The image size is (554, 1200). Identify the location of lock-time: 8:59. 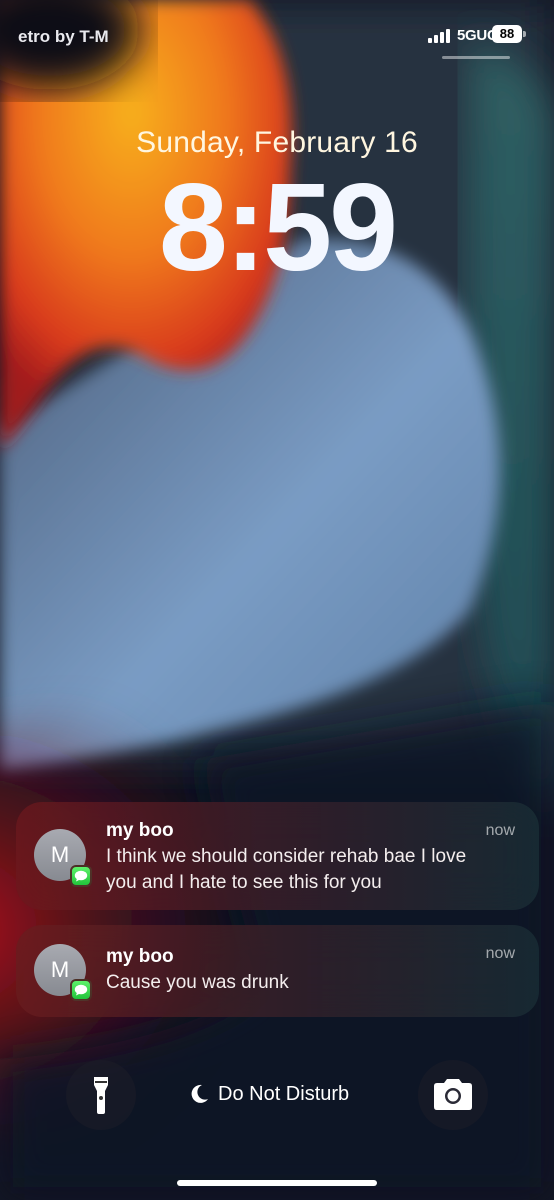
(278, 228).